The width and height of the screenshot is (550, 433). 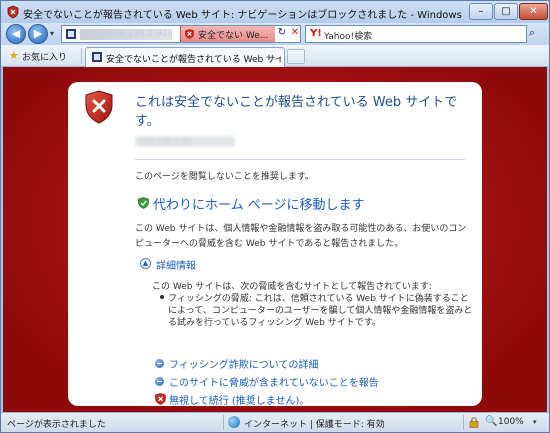 I want to click on ignore-continue-link-text: 無視して続行 (推奨しません)。, so click(x=239, y=399).